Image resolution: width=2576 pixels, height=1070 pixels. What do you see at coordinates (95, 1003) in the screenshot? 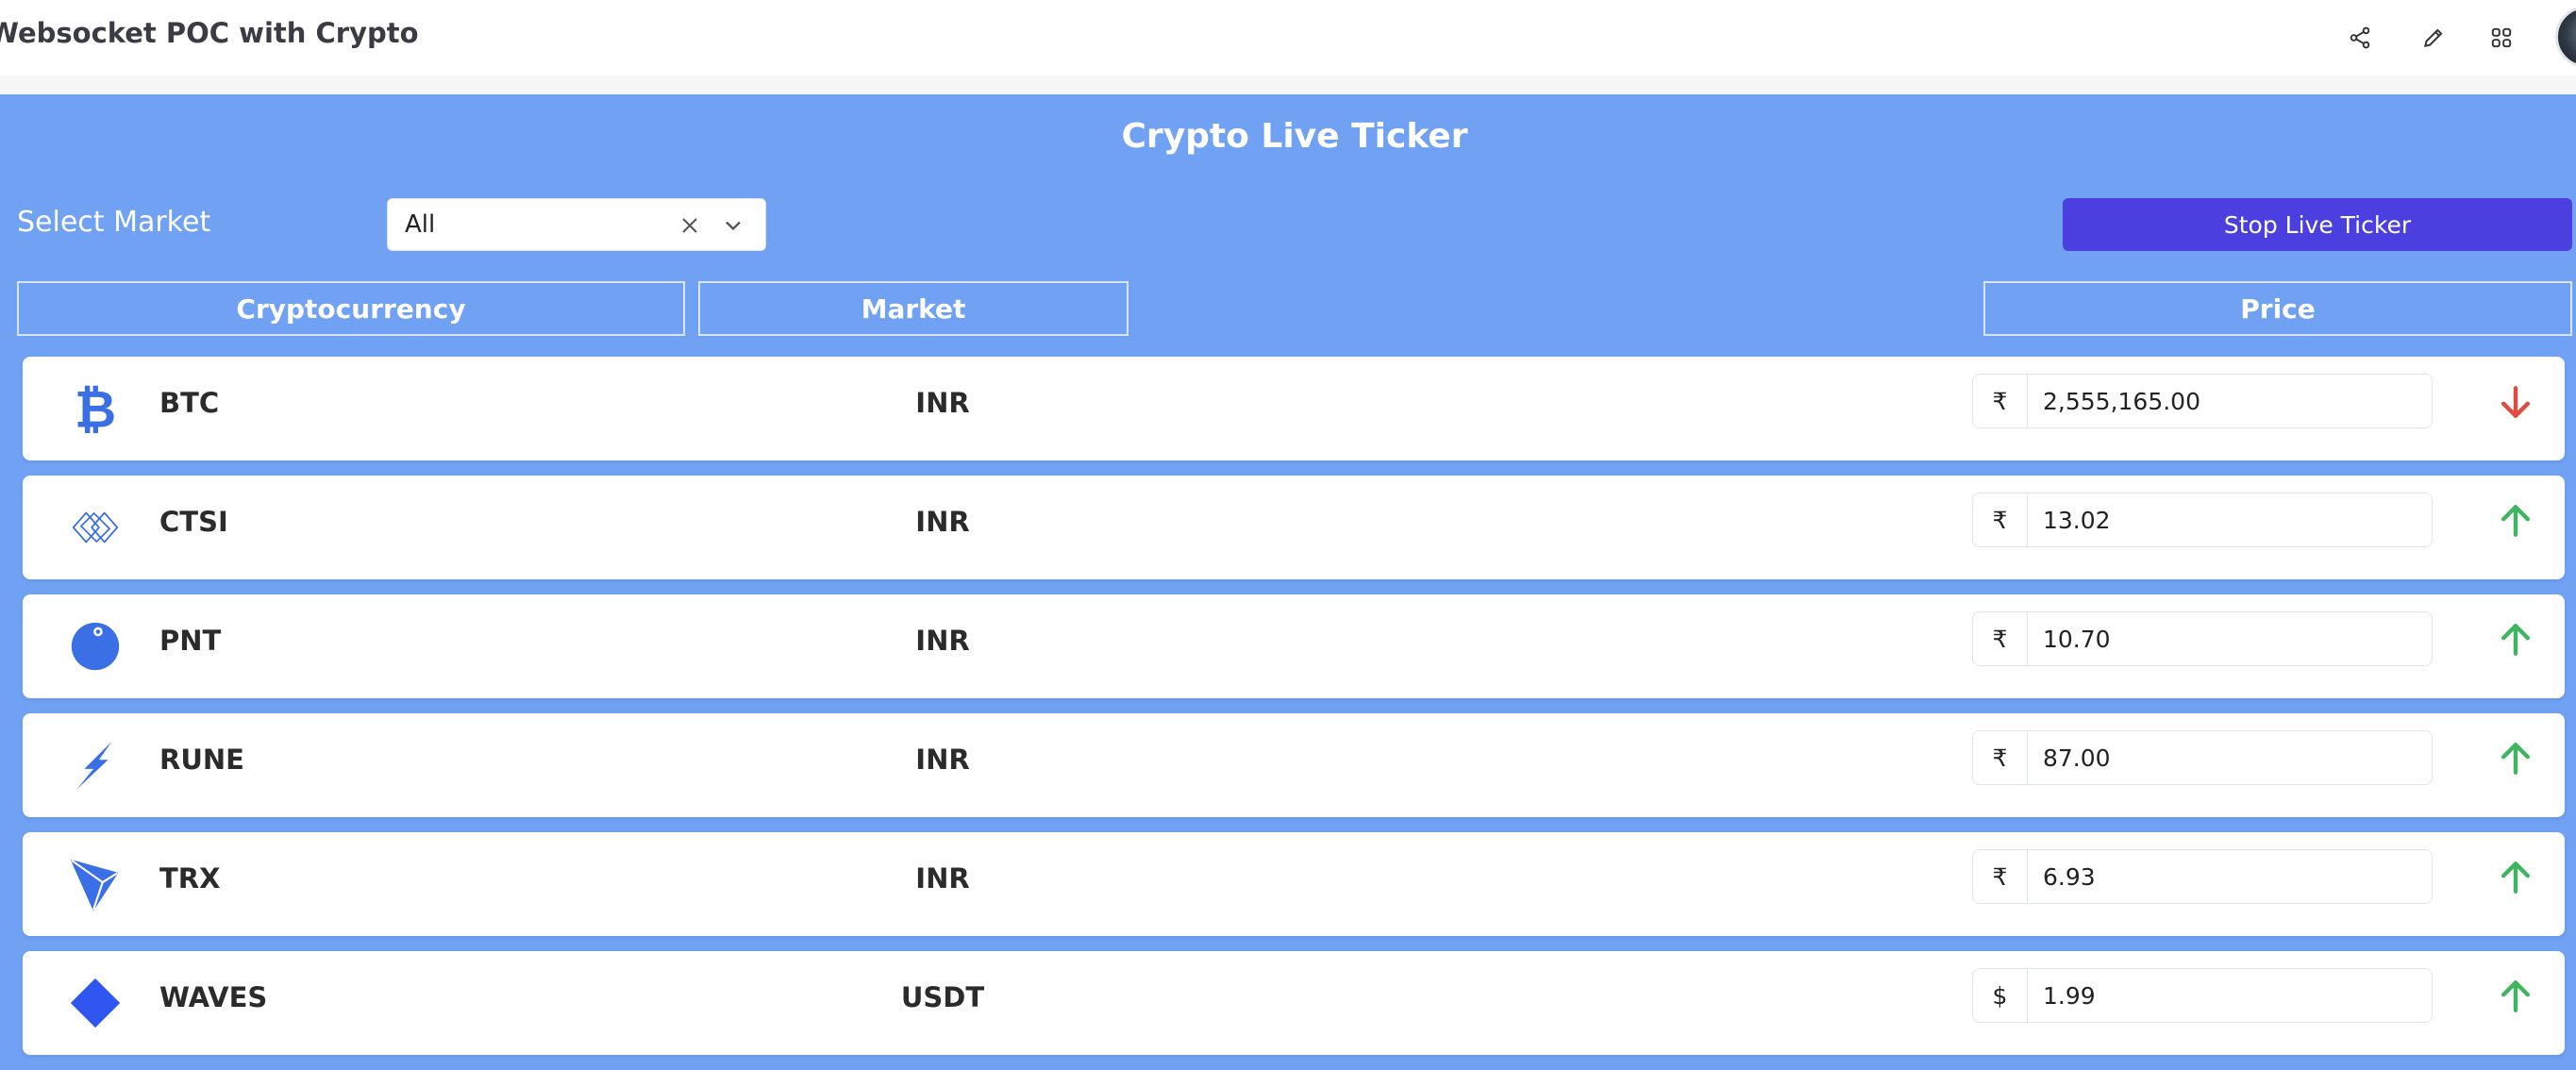
I see `waves-icon` at bounding box center [95, 1003].